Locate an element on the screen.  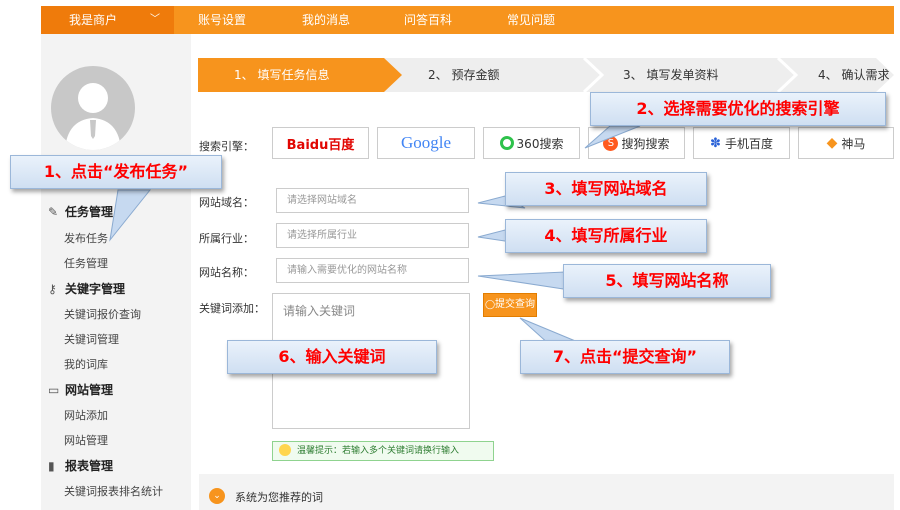
user-silhouette-icon is located at coordinates (93, 116).